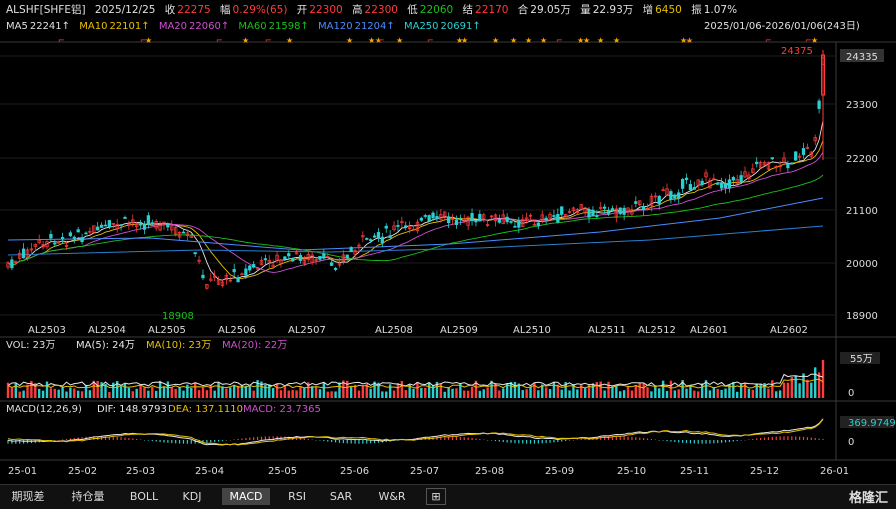 The height and width of the screenshot is (509, 896). What do you see at coordinates (88, 496) in the screenshot?
I see `tab-open-interest: 持仓量` at bounding box center [88, 496].